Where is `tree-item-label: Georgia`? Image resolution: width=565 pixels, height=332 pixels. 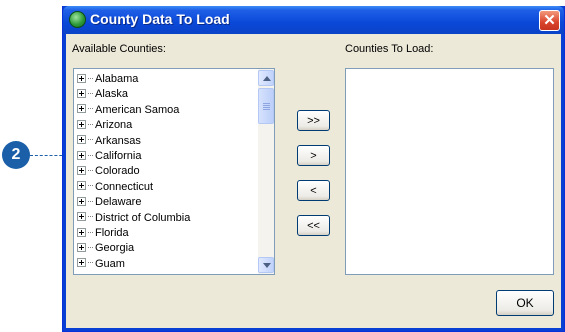
tree-item-label: Georgia is located at coordinates (115, 248).